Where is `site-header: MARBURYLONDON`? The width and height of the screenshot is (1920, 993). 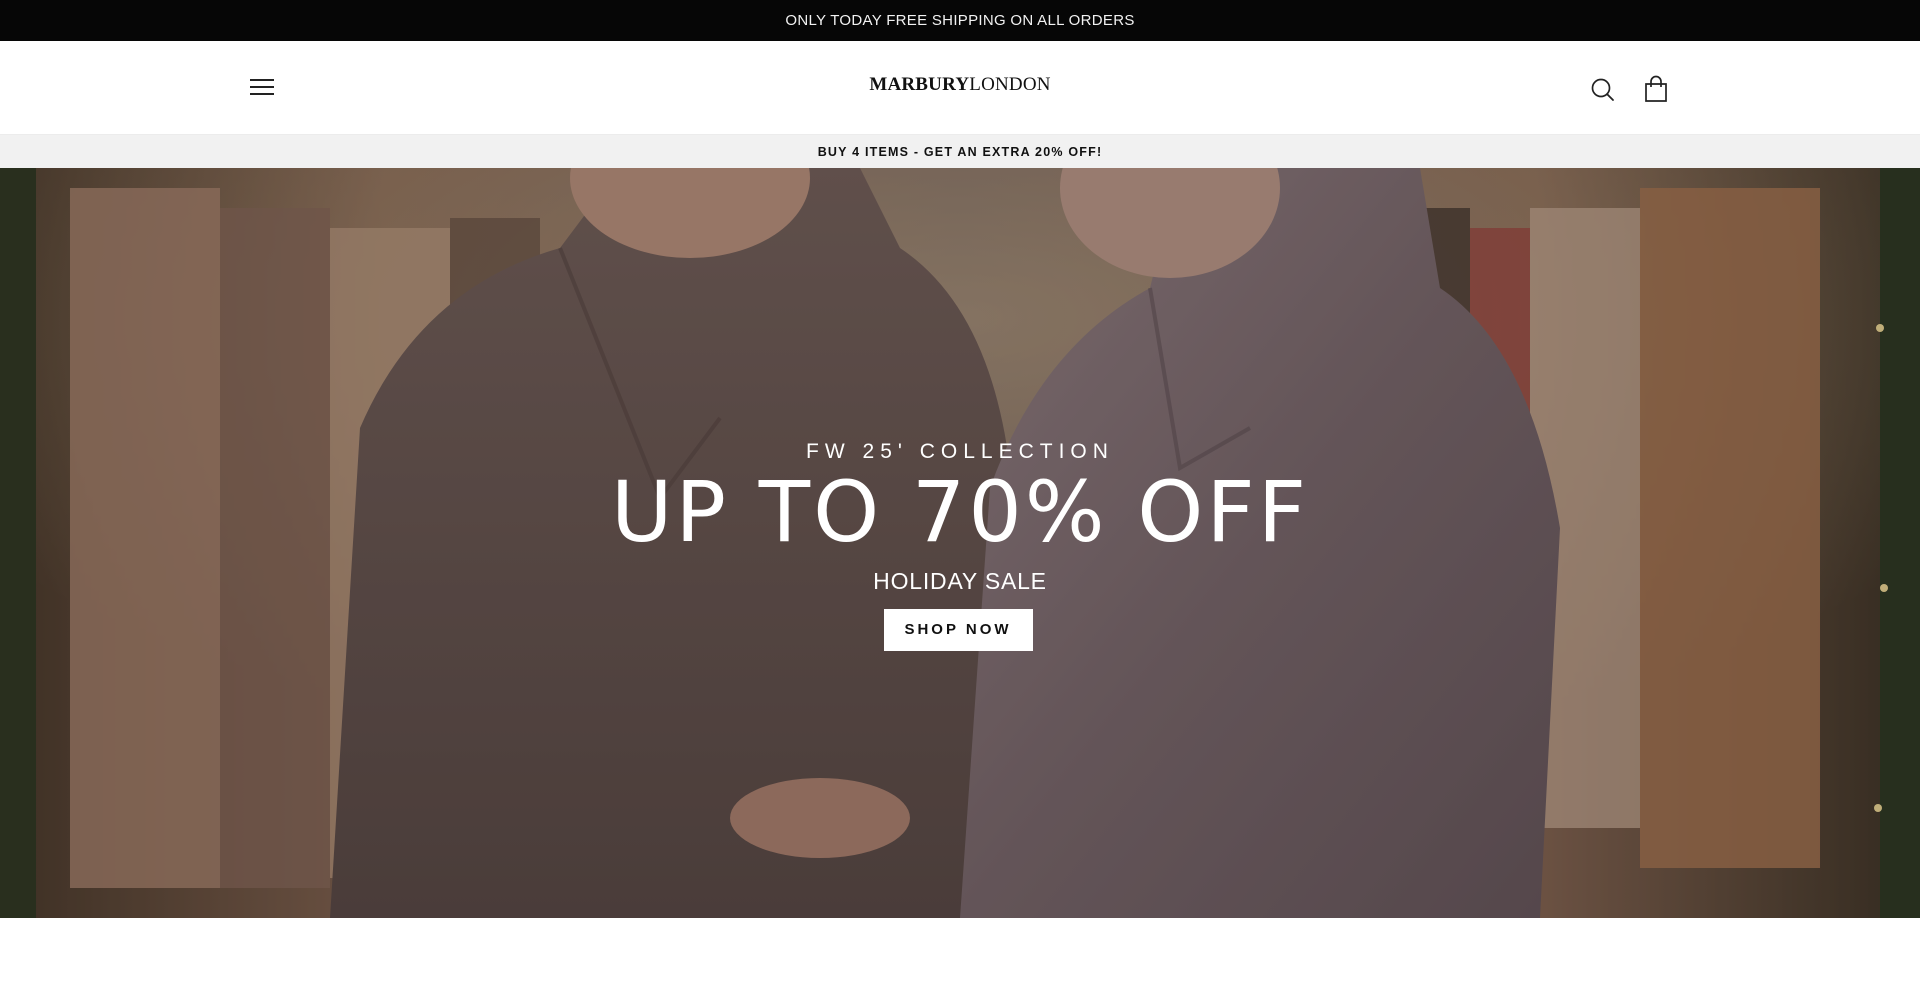
site-header: MARBURYLONDON is located at coordinates (960, 88).